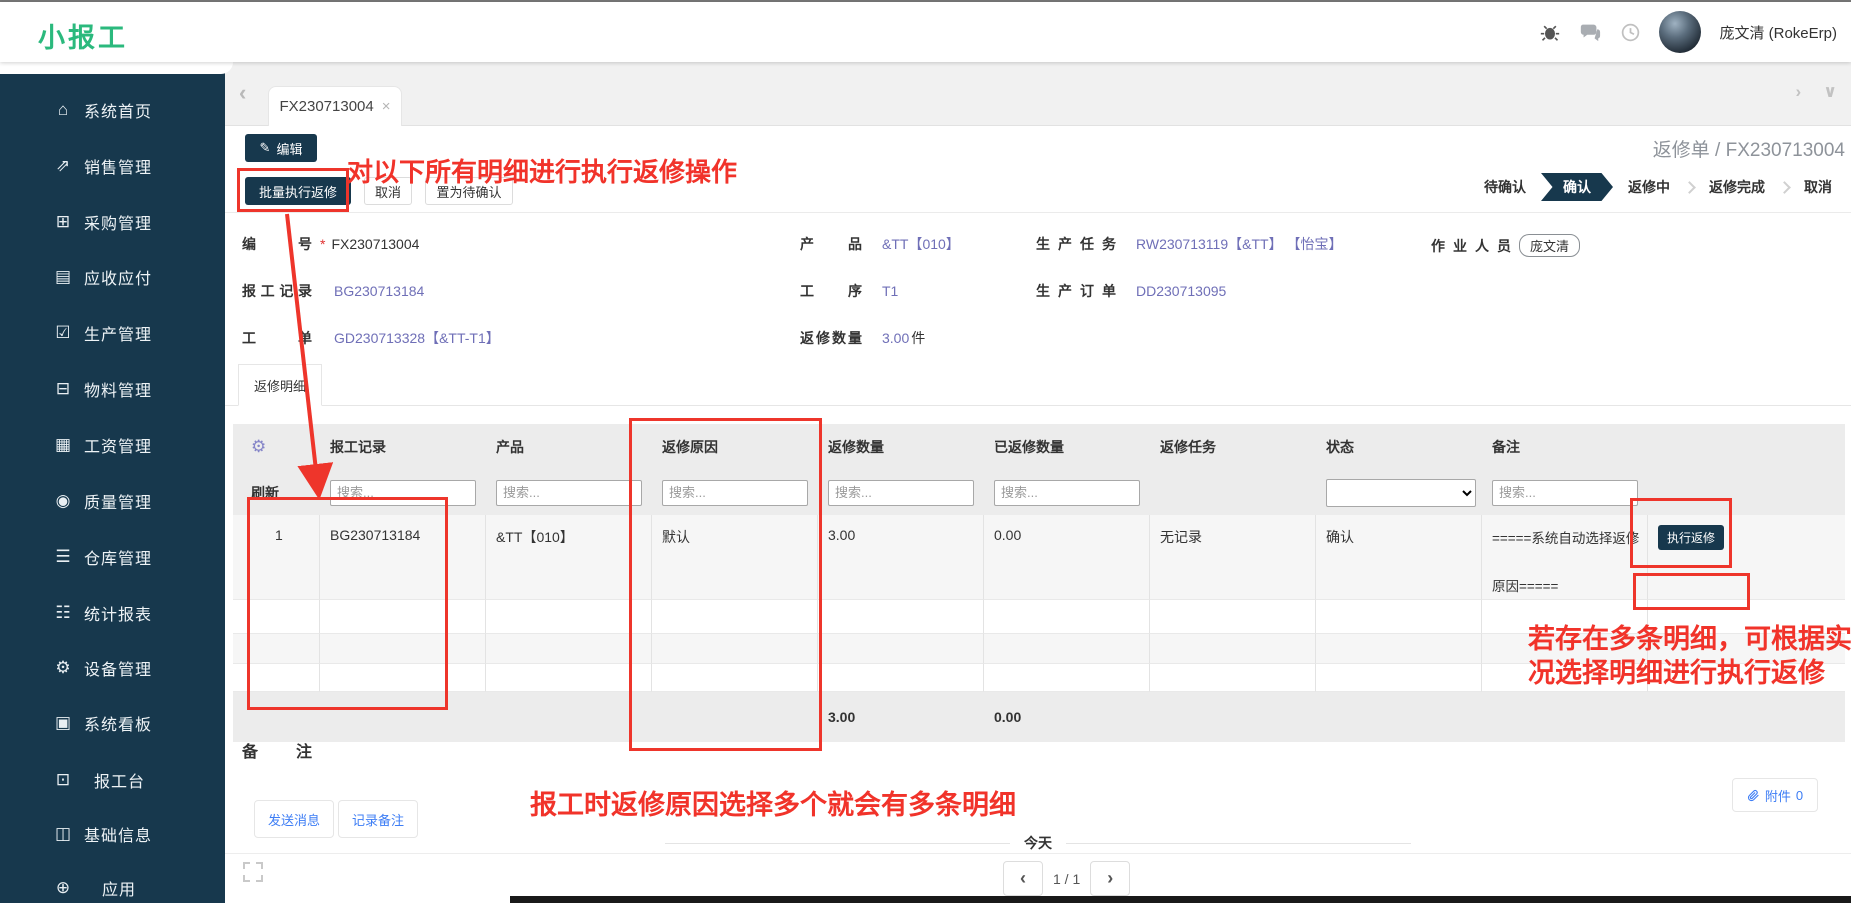 The image size is (1851, 903). Describe the element at coordinates (112, 557) in the screenshot. I see `sidebar-item-warehouse: ☰ 仓库管理` at that location.